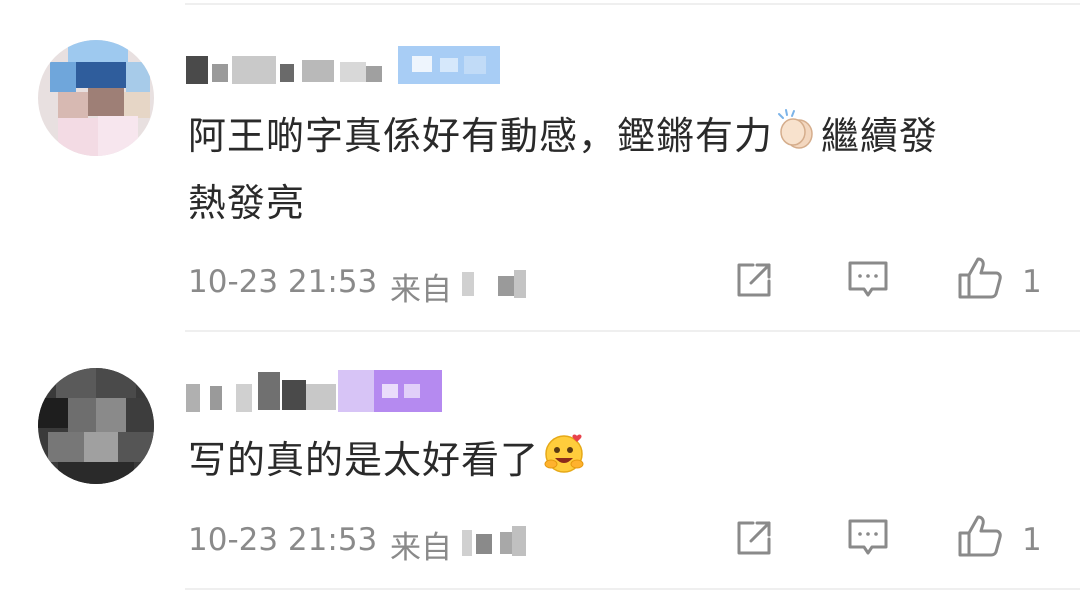 The width and height of the screenshot is (1080, 595). Describe the element at coordinates (247, 202) in the screenshot. I see `comment-text-line2: 熱發亮` at that location.